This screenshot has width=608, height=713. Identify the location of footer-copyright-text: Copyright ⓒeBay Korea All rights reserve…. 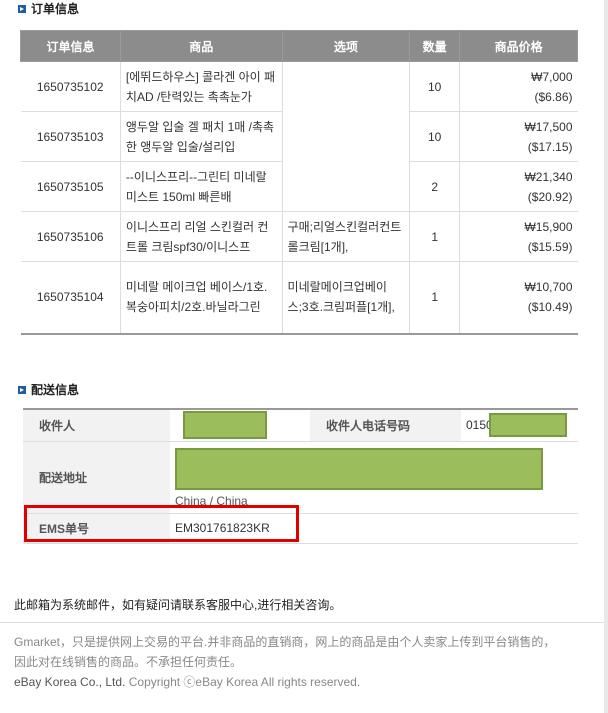
(243, 682).